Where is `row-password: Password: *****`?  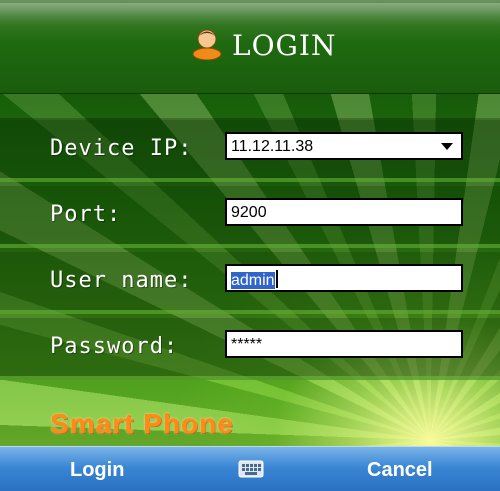 row-password: Password: ***** is located at coordinates (250, 349).